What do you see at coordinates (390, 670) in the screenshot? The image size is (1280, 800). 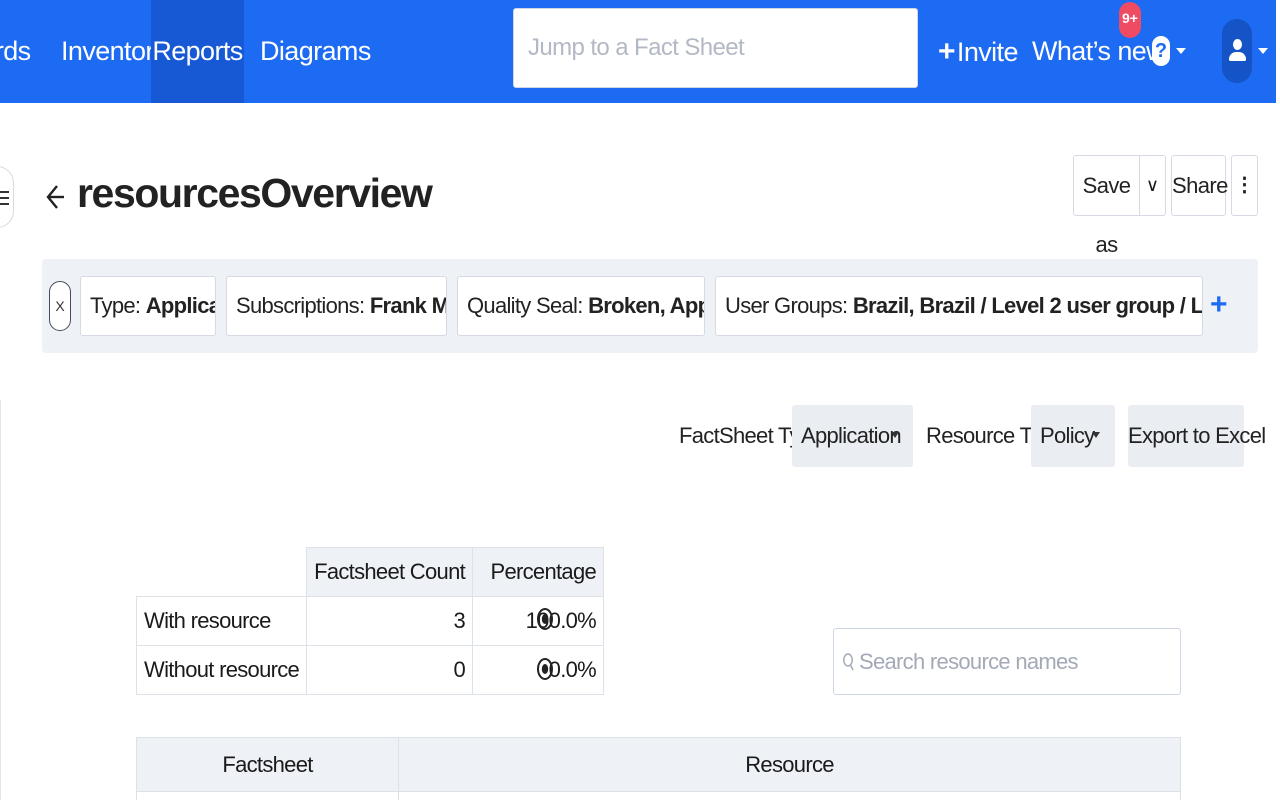 I see `row-count: 0` at bounding box center [390, 670].